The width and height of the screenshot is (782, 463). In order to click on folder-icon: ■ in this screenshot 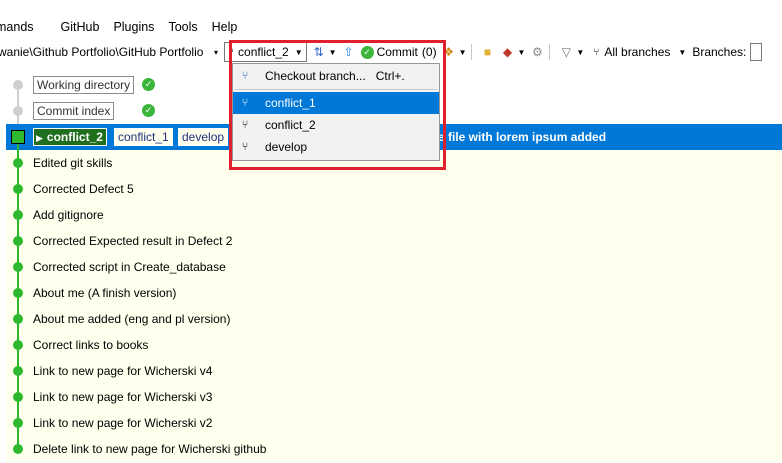, I will do `click(488, 52)`.